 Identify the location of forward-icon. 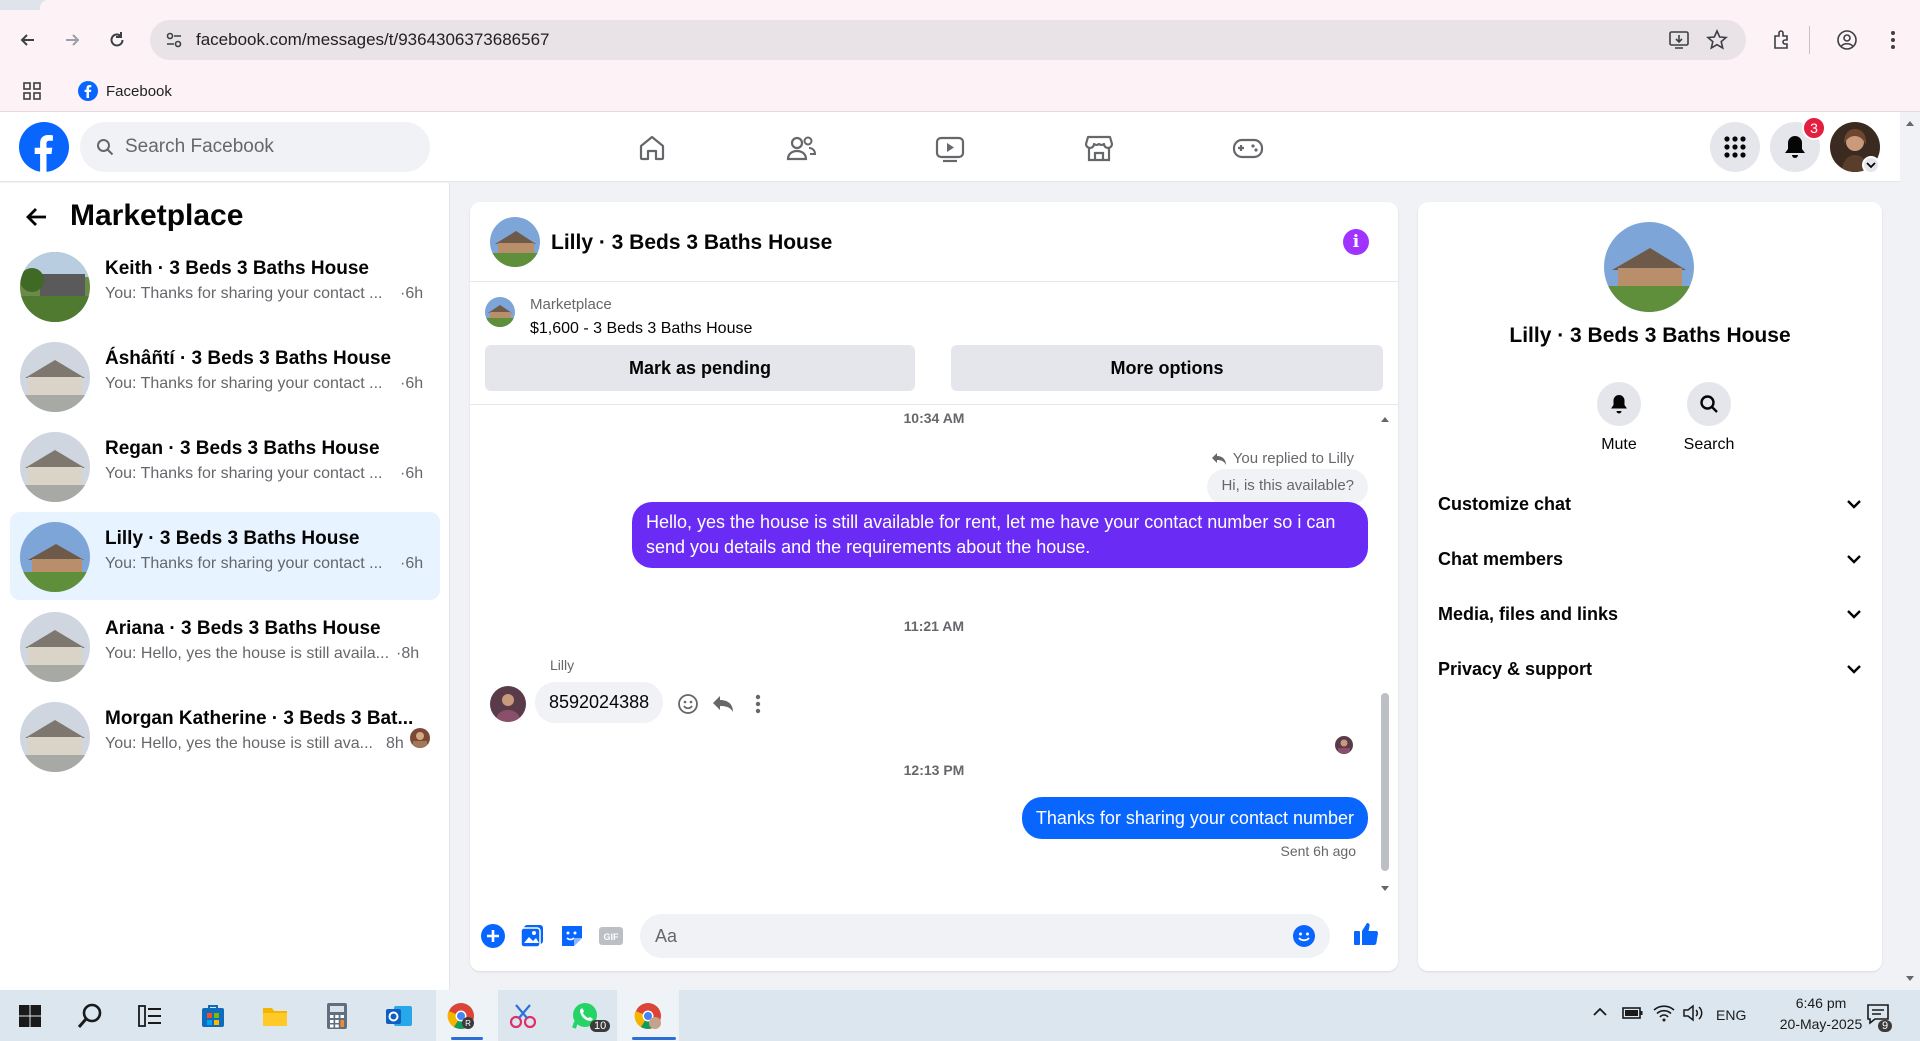
(72, 40).